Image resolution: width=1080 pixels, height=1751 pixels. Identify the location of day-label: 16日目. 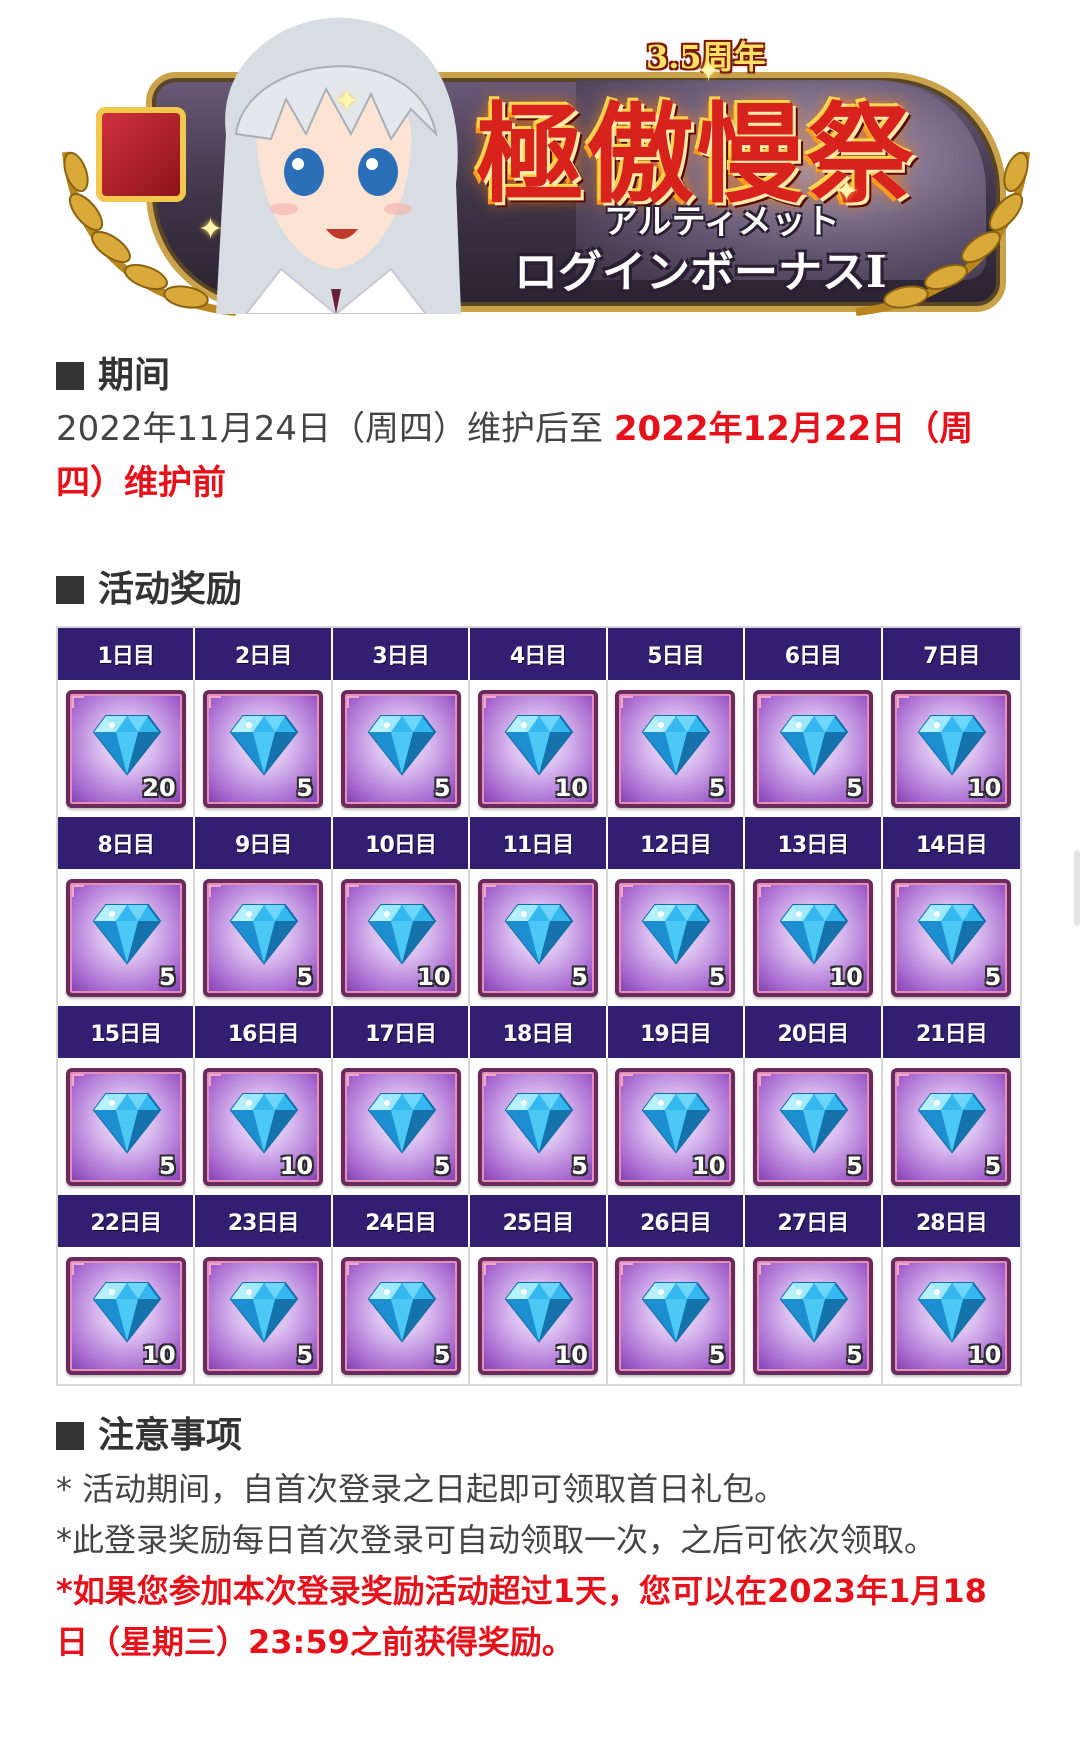
(264, 1032).